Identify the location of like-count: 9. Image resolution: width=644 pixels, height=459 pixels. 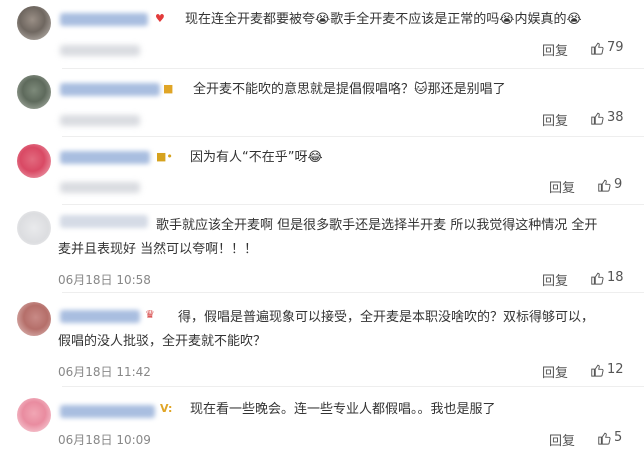
(618, 184).